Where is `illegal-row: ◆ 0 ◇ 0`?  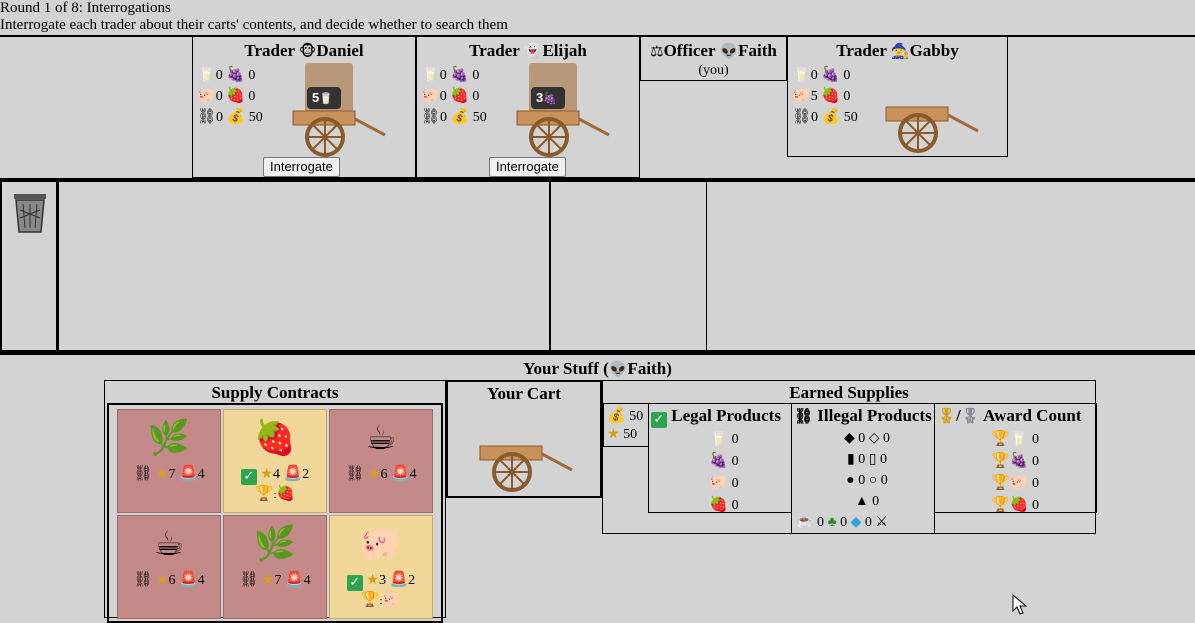
illegal-row: ◆ 0 ◇ 0 is located at coordinates (867, 438).